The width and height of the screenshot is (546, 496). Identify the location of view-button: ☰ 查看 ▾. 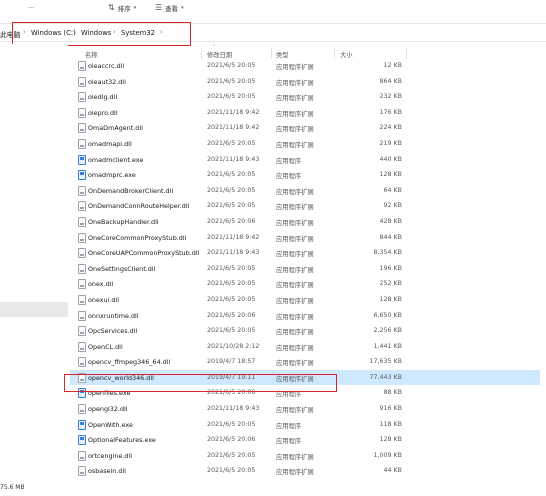
(169, 7).